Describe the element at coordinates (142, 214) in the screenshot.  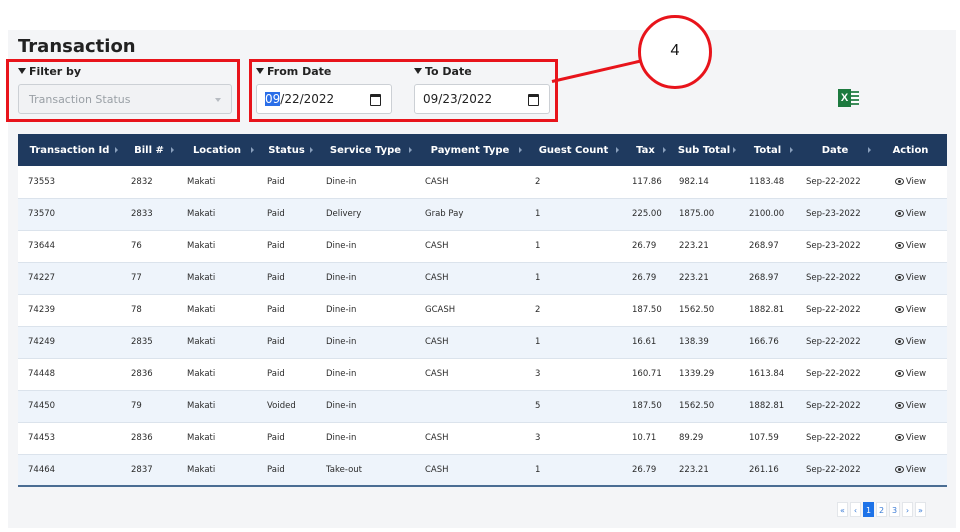
I see `bill-number-cell: 2833` at that location.